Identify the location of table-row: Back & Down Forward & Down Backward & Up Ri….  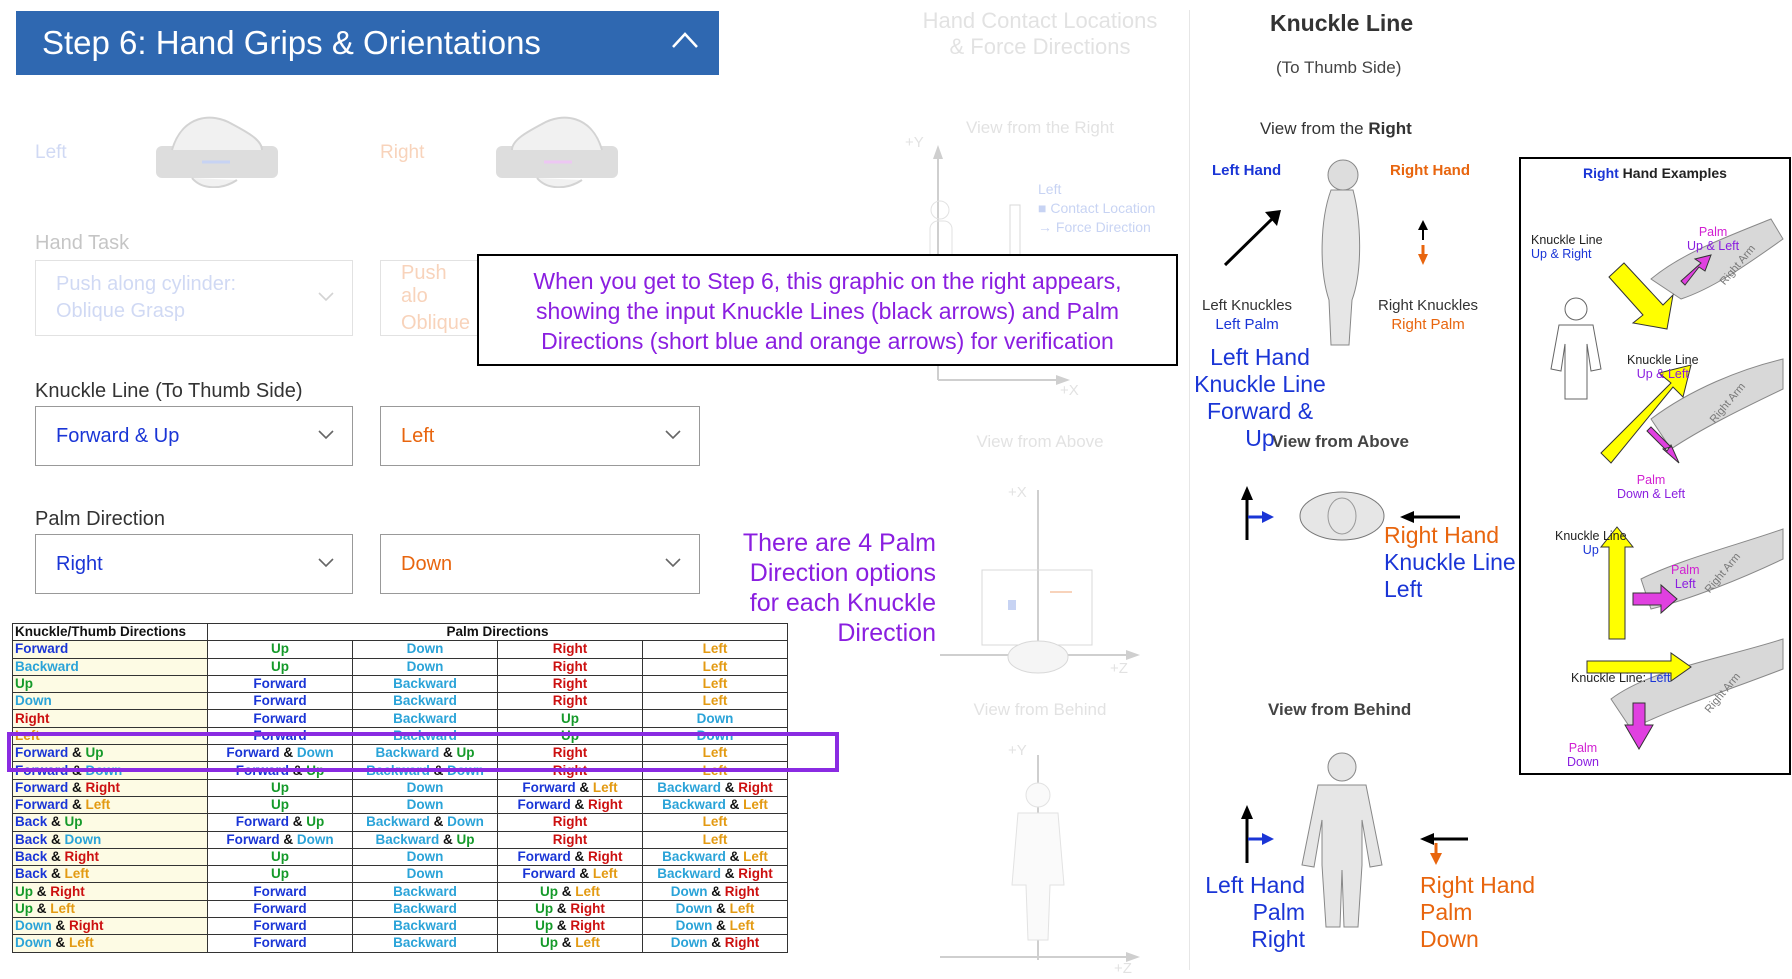
(400, 839).